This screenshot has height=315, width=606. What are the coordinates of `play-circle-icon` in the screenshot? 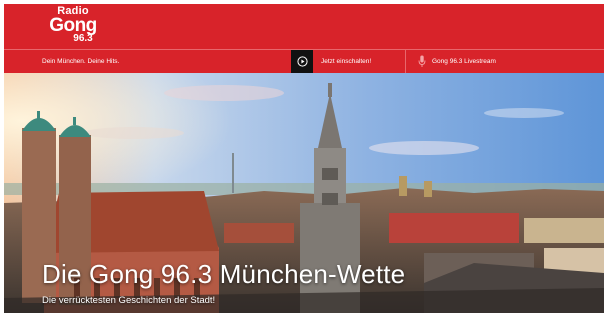 It's located at (302, 61).